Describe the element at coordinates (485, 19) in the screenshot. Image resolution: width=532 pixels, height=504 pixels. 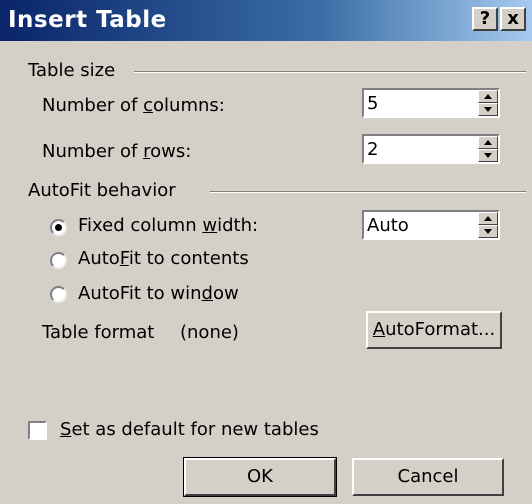
I see `help-button: ?` at that location.